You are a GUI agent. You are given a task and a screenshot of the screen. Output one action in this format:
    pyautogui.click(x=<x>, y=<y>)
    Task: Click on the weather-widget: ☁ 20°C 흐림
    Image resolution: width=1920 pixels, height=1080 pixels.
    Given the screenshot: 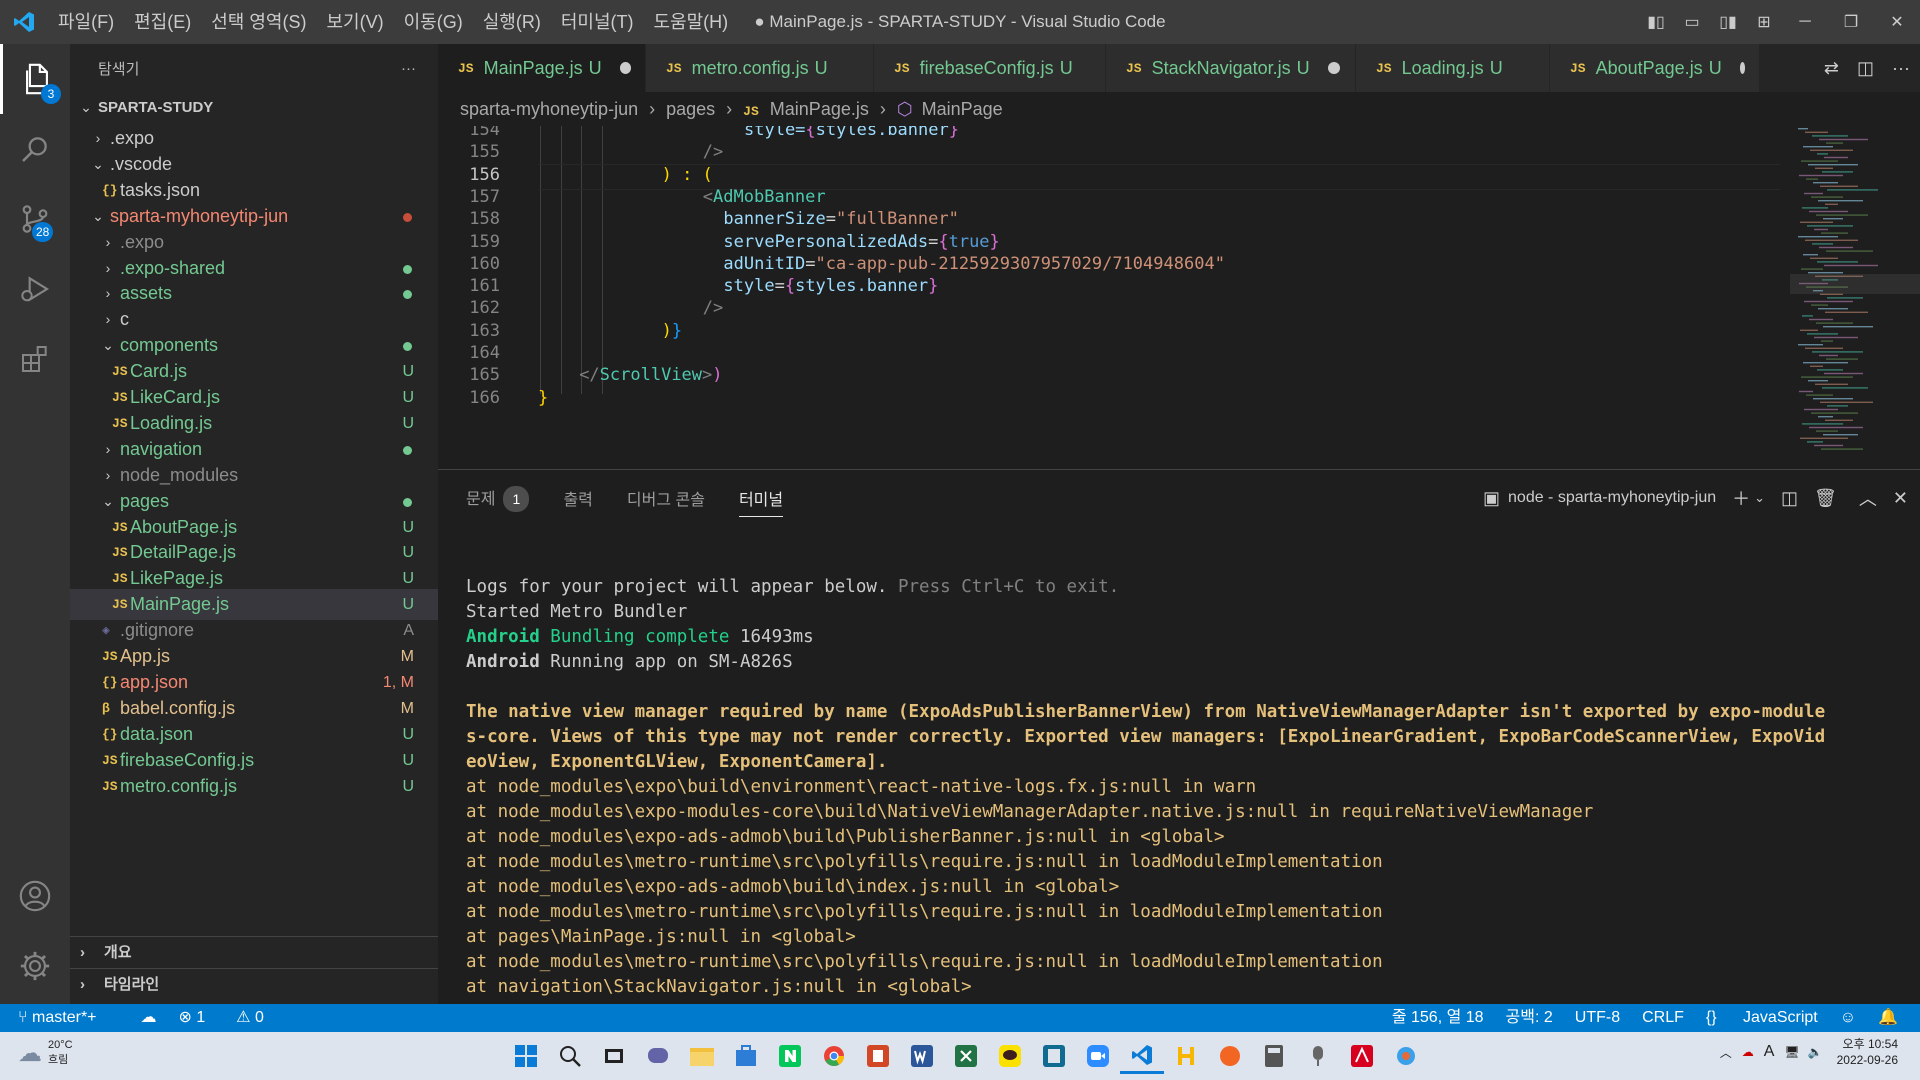 What is the action you would take?
    pyautogui.click(x=45, y=1053)
    